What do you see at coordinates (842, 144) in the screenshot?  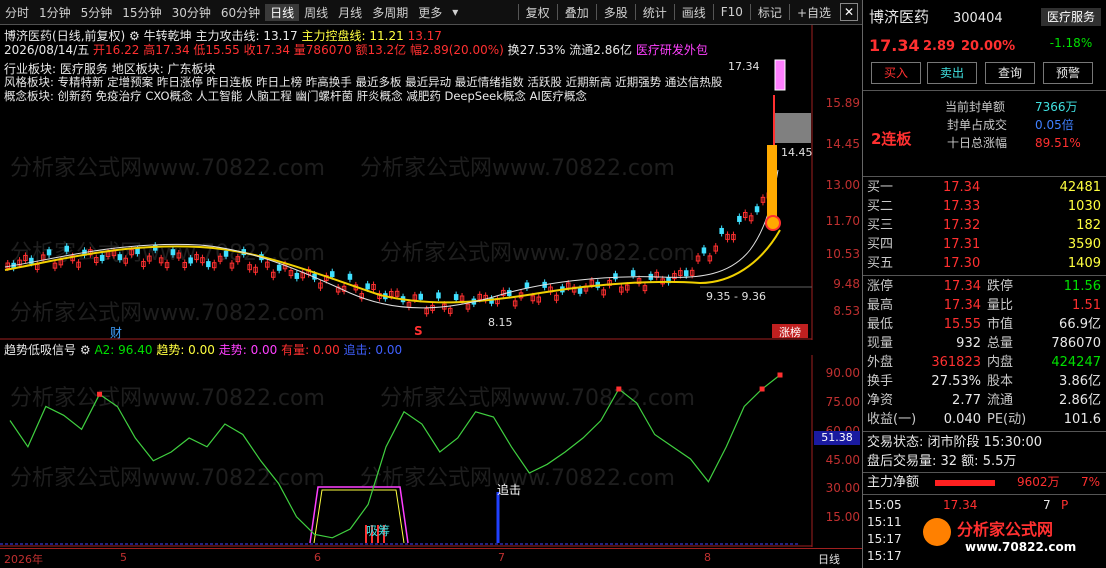 I see `y-label: 14.45` at bounding box center [842, 144].